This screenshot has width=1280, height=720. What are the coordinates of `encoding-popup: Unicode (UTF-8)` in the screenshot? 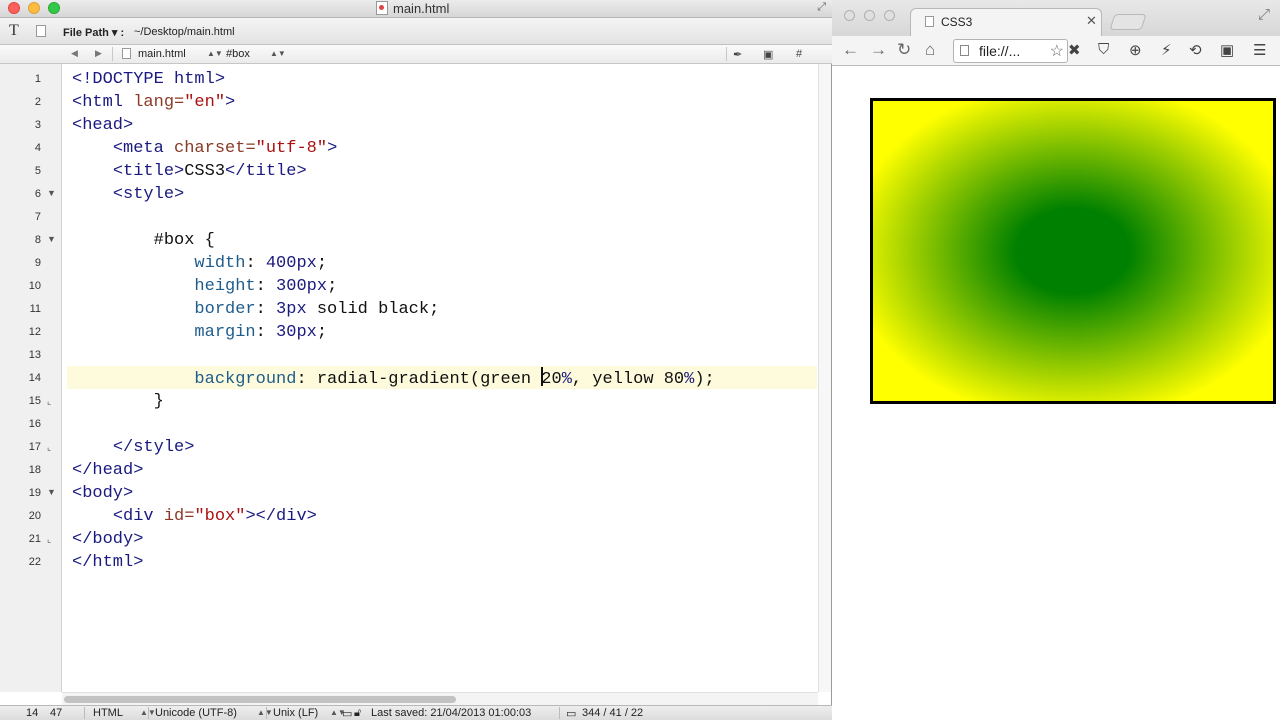 It's located at (196, 713).